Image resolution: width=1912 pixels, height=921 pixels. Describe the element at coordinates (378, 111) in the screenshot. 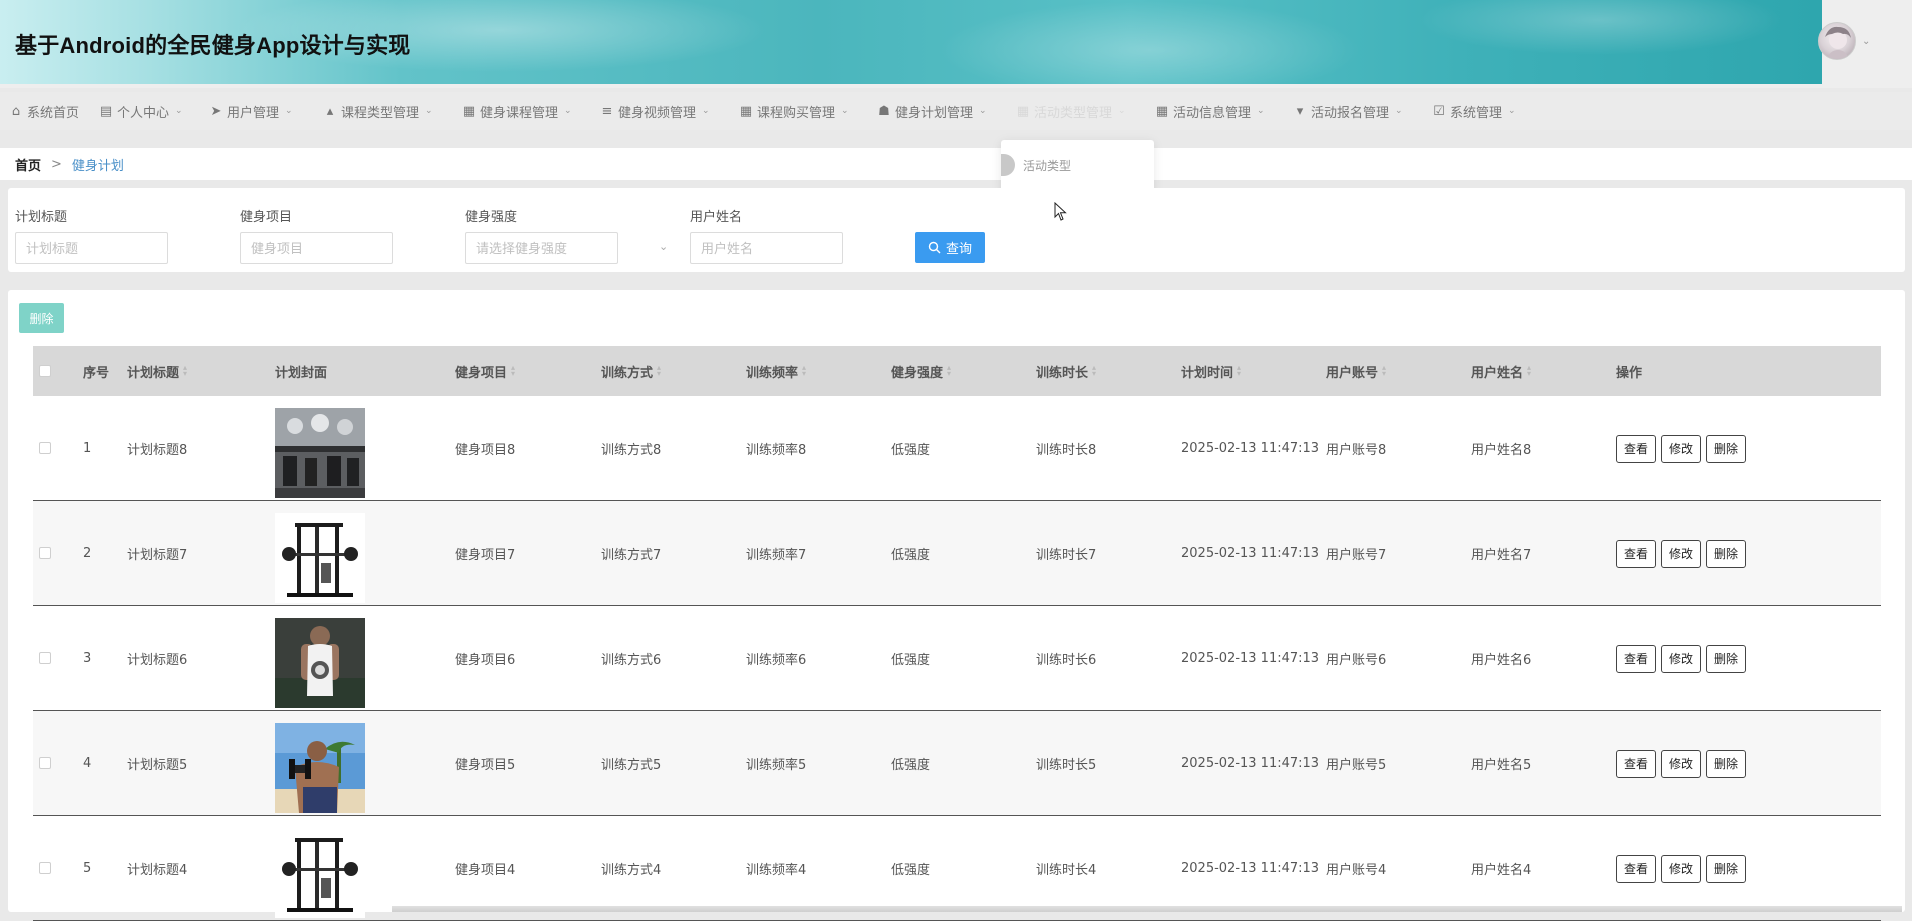

I see `nav-item-course-type-management: ▴ 课程类型管理 ⌄` at that location.